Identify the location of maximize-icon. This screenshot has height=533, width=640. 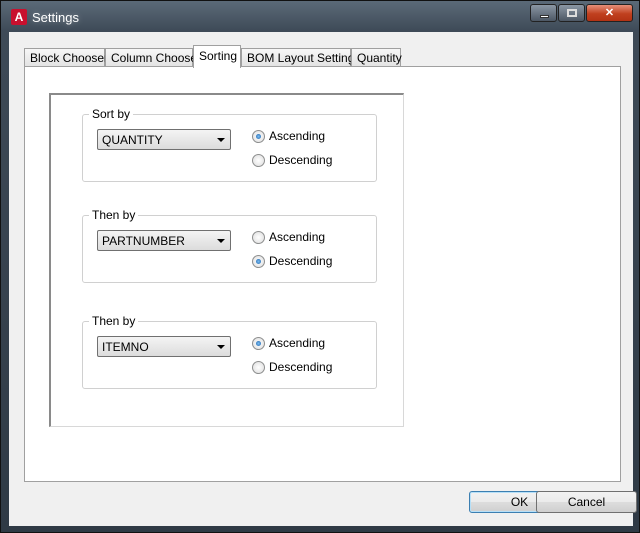
(572, 13).